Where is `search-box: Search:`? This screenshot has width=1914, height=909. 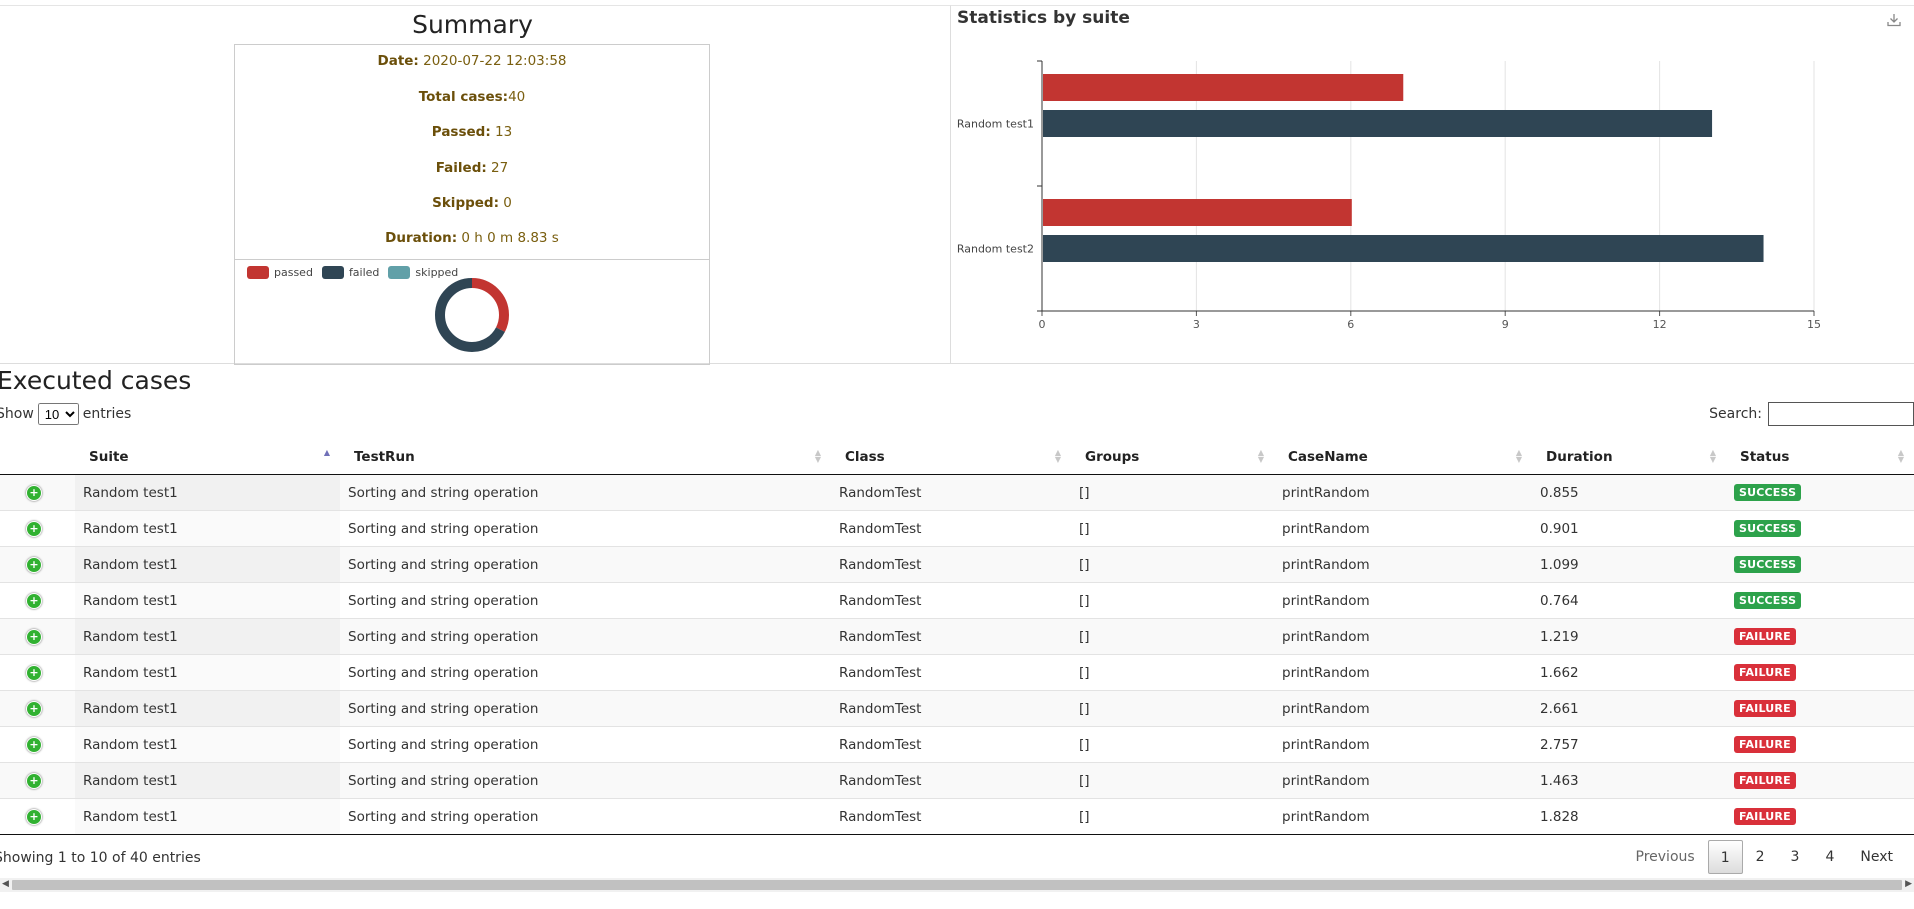
search-box: Search: is located at coordinates (1811, 414).